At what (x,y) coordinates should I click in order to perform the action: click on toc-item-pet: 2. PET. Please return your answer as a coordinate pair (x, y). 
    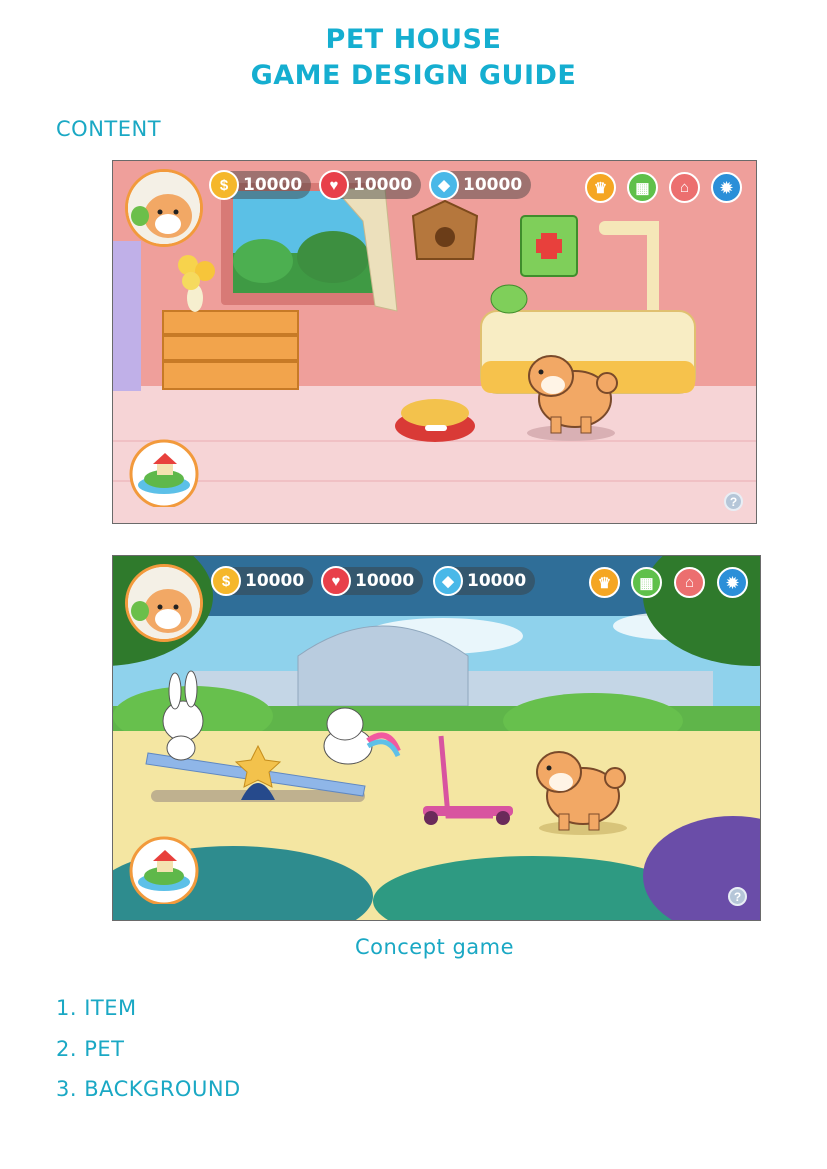
    Looking at the image, I should click on (148, 1057).